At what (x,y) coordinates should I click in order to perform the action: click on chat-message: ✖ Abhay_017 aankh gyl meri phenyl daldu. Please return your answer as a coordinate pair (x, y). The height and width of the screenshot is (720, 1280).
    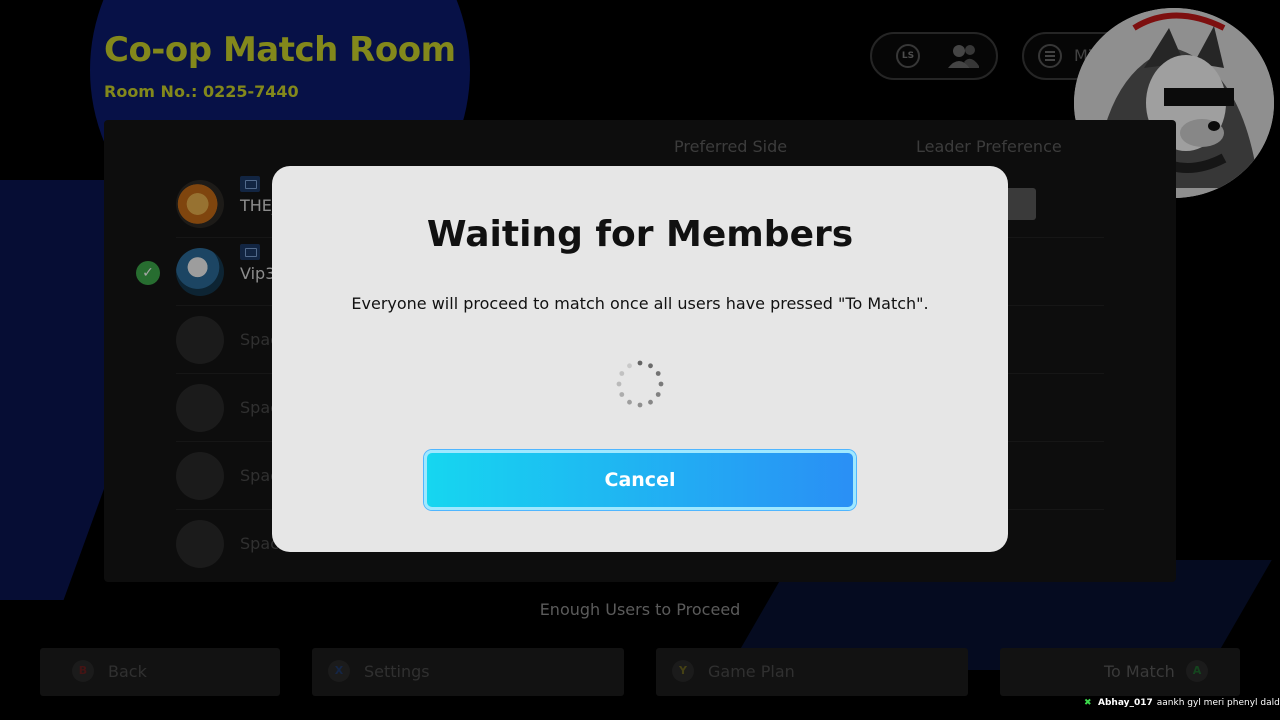
    Looking at the image, I should click on (1182, 705).